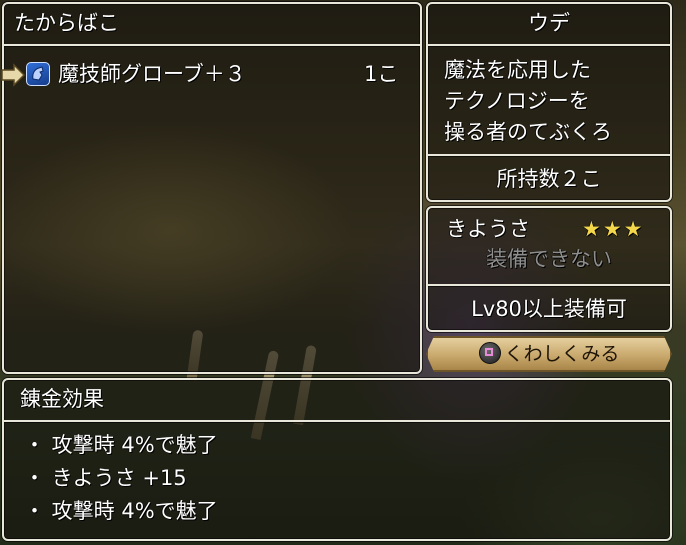  What do you see at coordinates (488, 229) in the screenshot?
I see `stat-name: きようさ` at bounding box center [488, 229].